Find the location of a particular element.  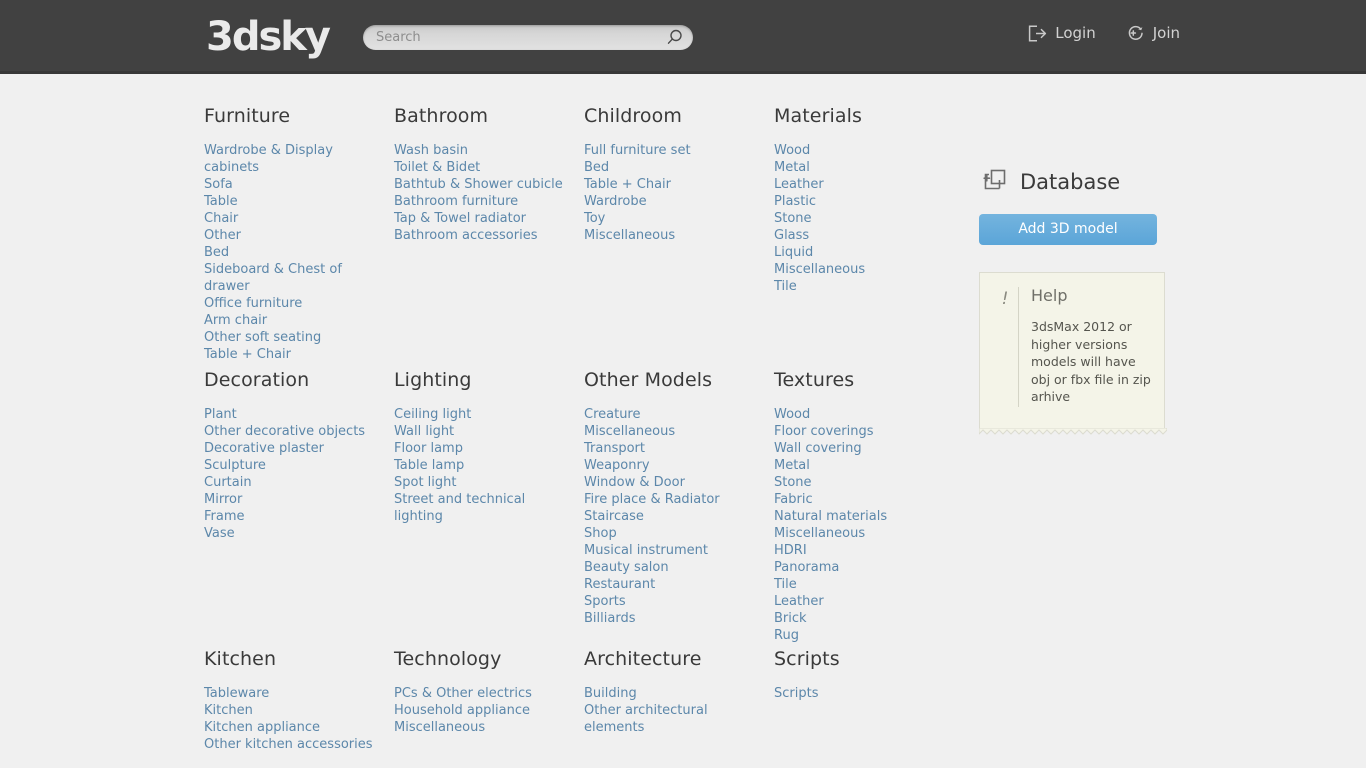

category-link: Sculpture is located at coordinates (292, 465).